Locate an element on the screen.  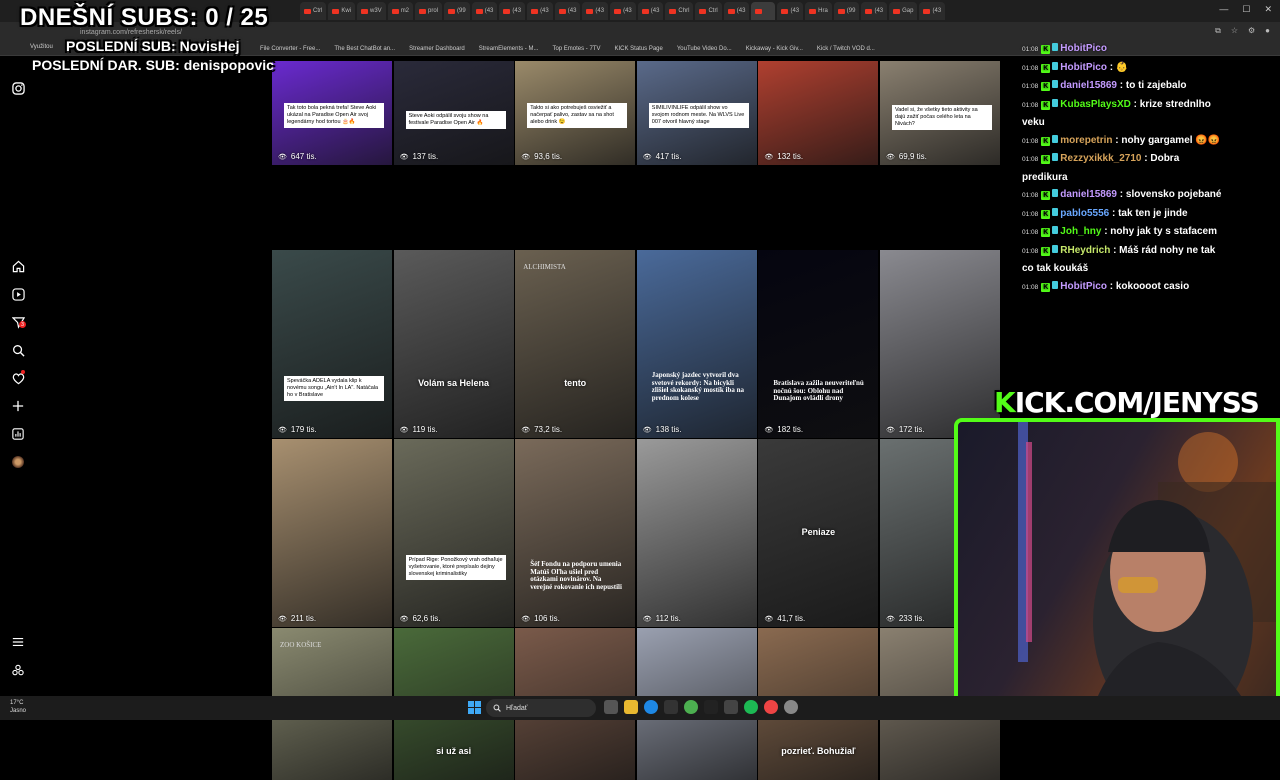
chat-username: pablo5556 is located at coordinates (1084, 213).